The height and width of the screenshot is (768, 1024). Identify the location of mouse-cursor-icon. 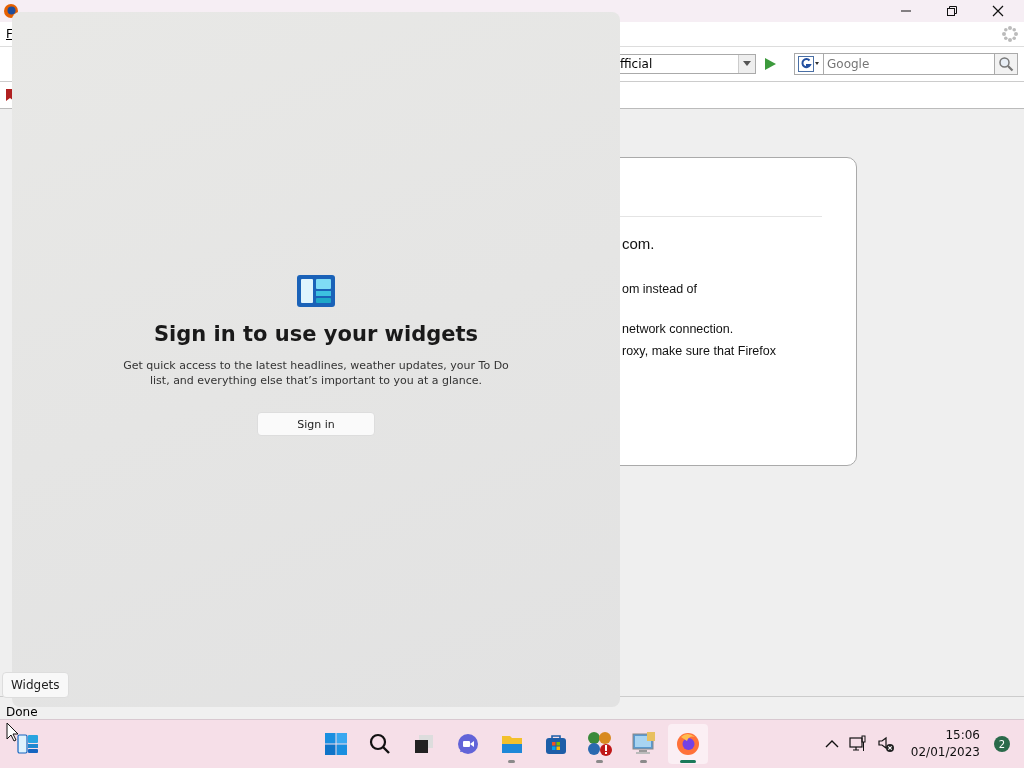
(13, 732).